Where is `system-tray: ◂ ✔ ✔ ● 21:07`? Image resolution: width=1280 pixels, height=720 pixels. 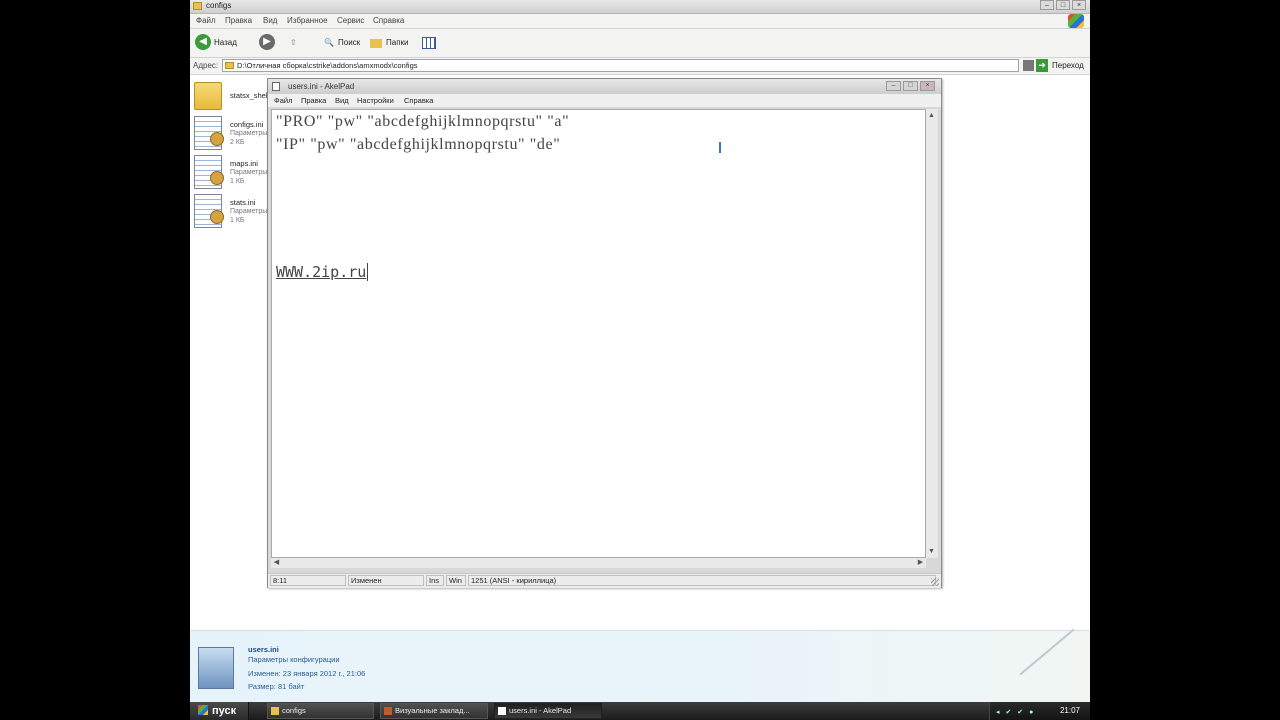 system-tray: ◂ ✔ ✔ ● 21:07 is located at coordinates (1039, 711).